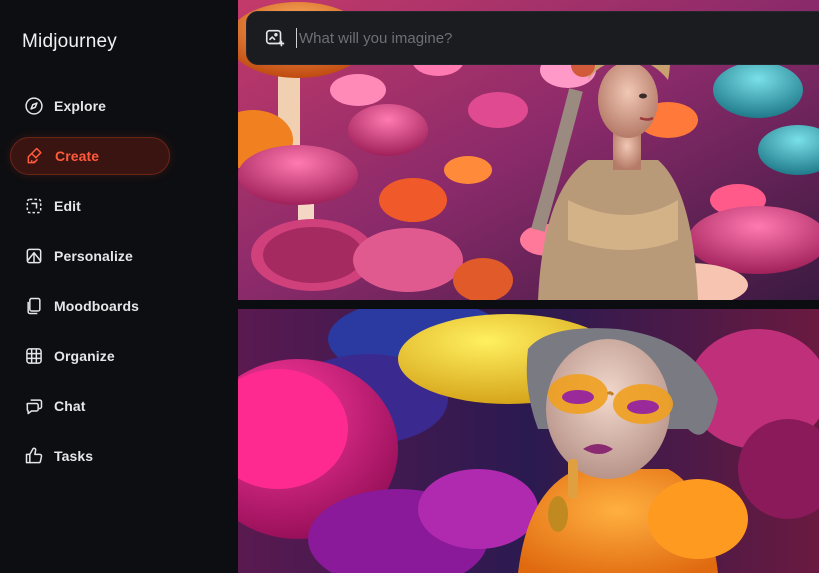 This screenshot has width=819, height=573. I want to click on prompt-input, so click(539, 38).